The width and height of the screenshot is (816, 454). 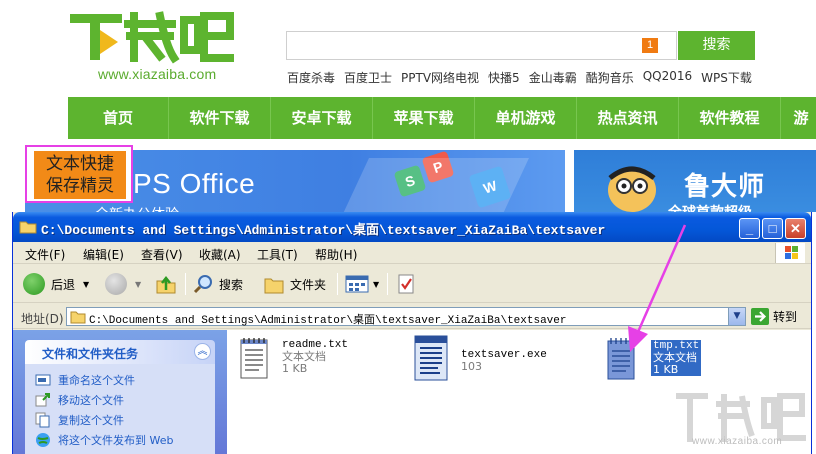 I want to click on ludashi-banner: 鲁大师 全球首款超级, so click(x=695, y=181).